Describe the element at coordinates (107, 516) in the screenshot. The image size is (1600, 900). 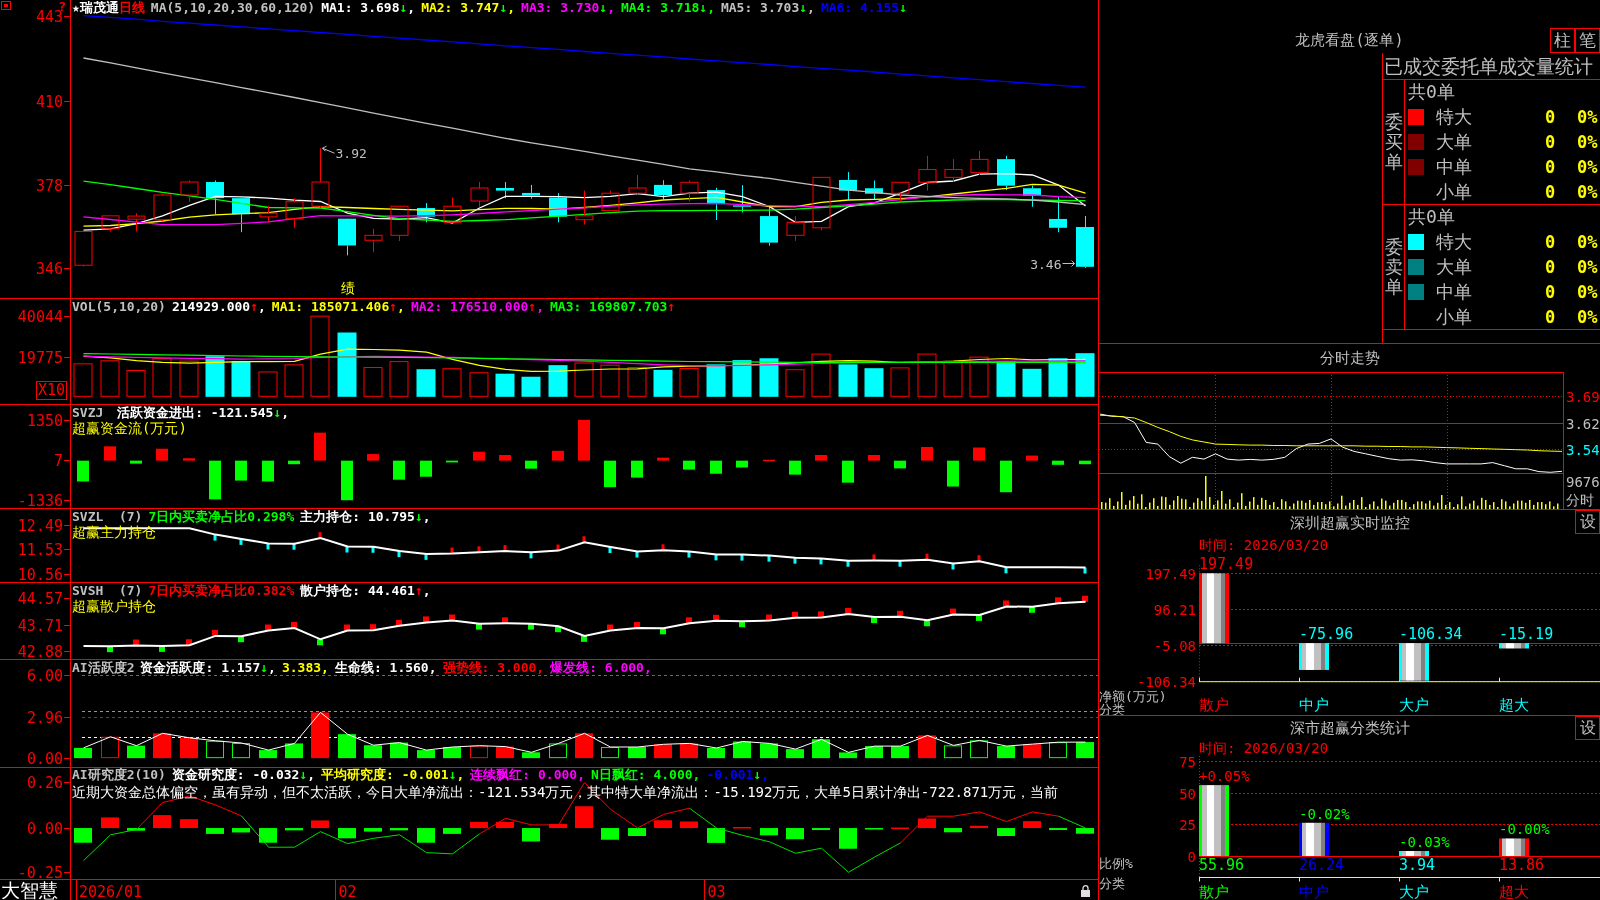
I see `legend-value: SVZL (7)` at that location.